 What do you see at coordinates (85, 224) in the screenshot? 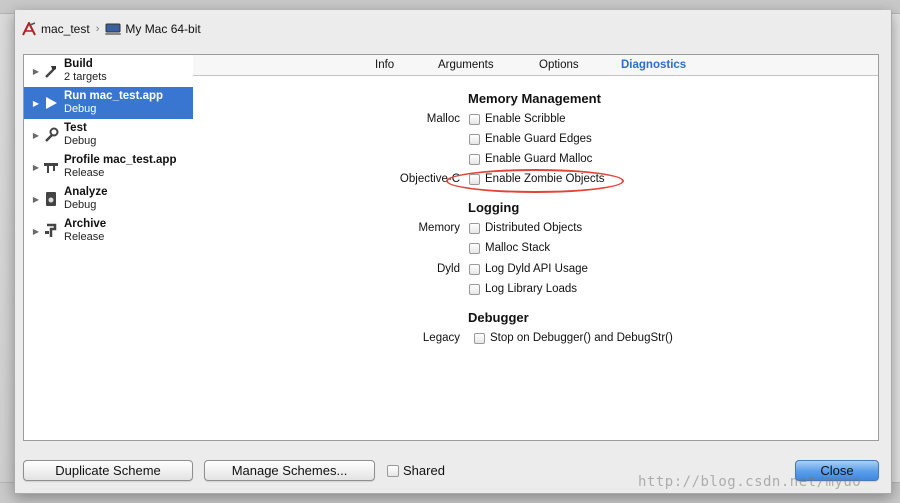
I see `scheme-item-name: Archive` at bounding box center [85, 224].